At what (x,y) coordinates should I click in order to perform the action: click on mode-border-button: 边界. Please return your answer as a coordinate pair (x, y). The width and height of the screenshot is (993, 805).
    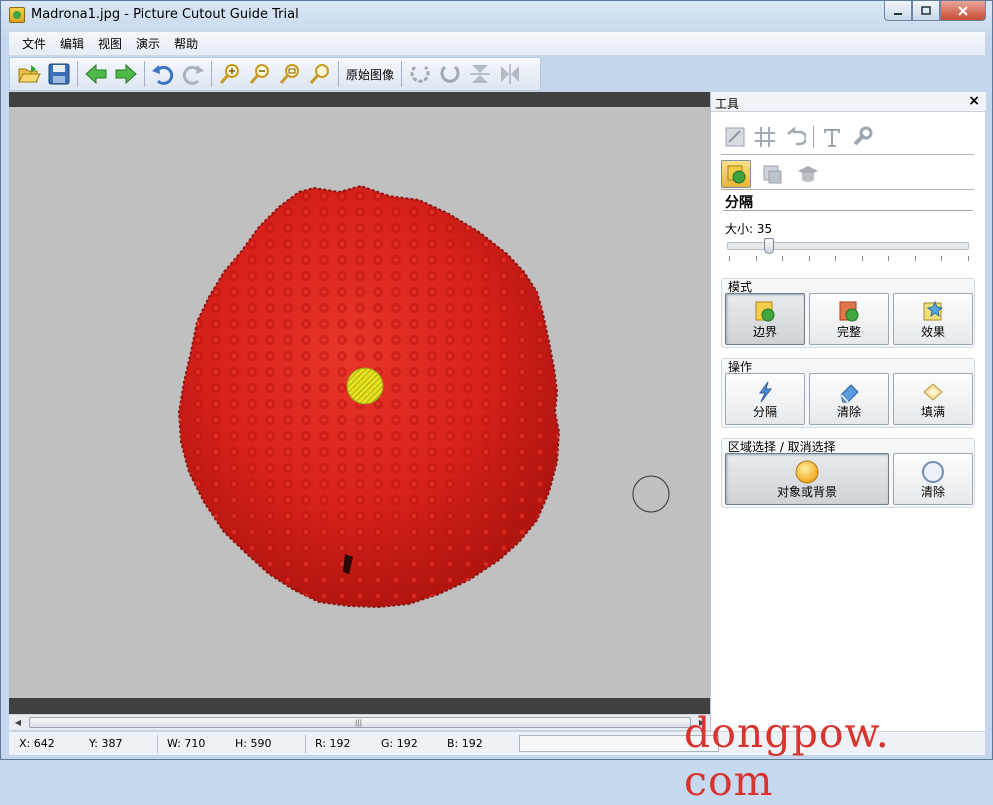
    Looking at the image, I should click on (765, 319).